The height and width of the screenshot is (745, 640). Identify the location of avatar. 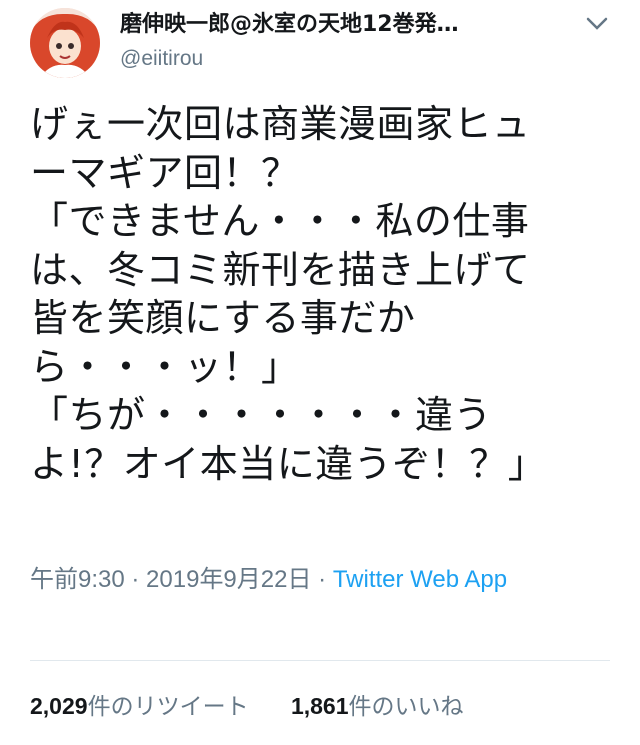
(65, 43).